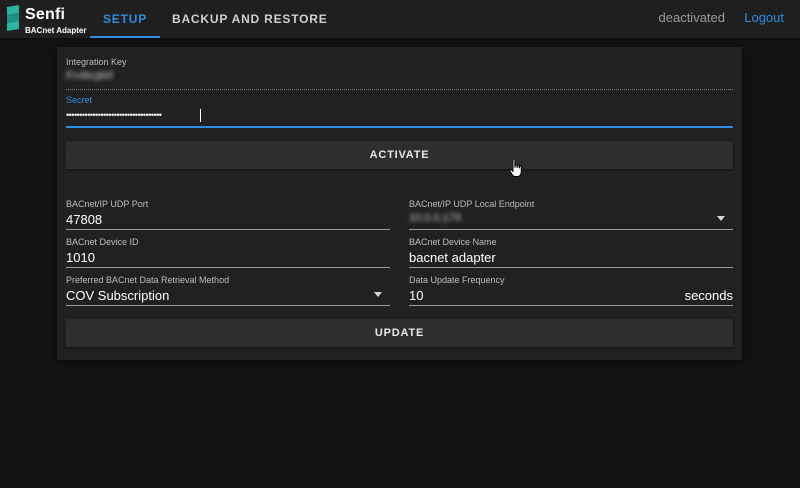 The height and width of the screenshot is (488, 800). What do you see at coordinates (125, 19) in the screenshot?
I see `tab-setup: SETUP` at bounding box center [125, 19].